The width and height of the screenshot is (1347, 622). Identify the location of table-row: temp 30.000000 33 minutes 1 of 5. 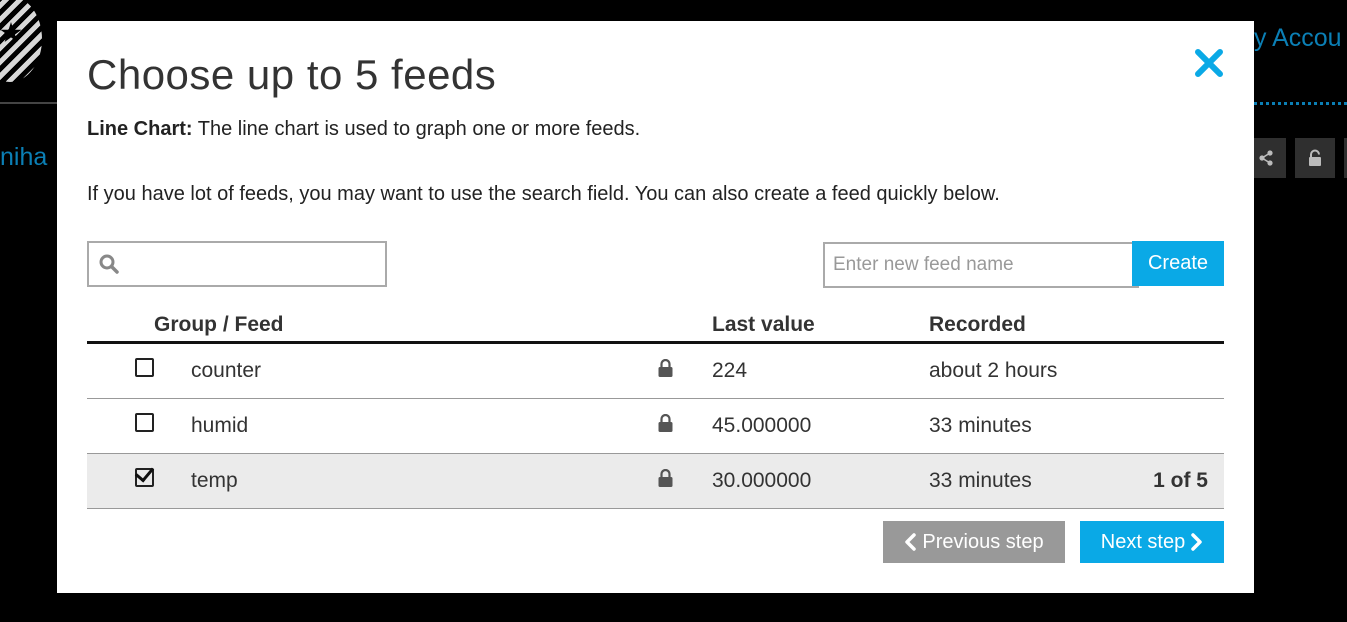
(655, 481).